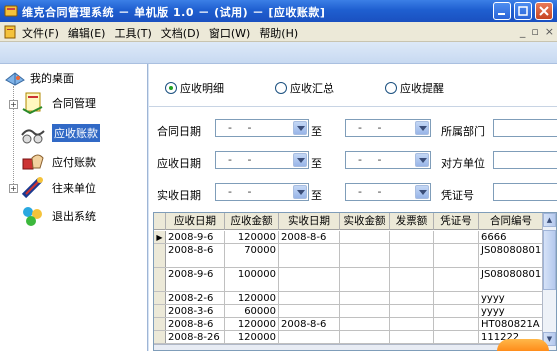  I want to click on sidebar-item-receivable: 应收账款, so click(60, 133).